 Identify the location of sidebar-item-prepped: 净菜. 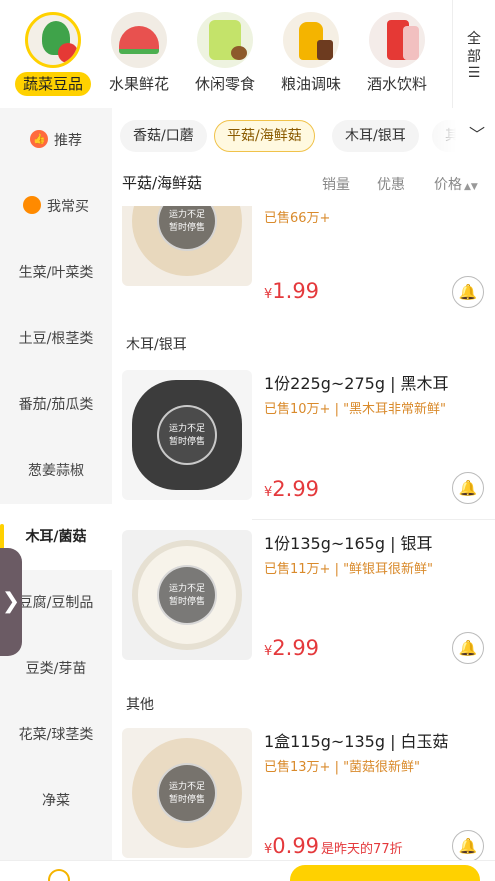
(56, 801).